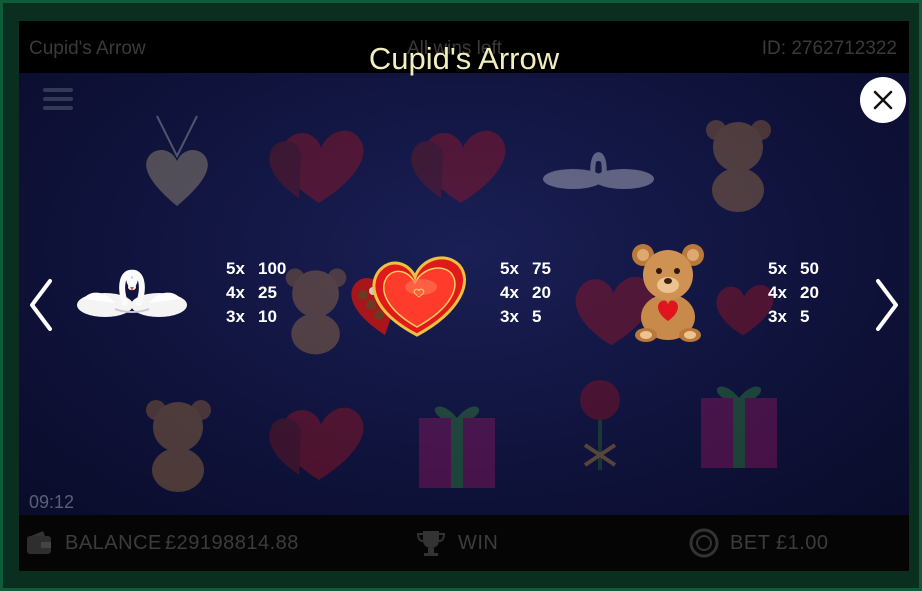 The width and height of the screenshot is (922, 591). Describe the element at coordinates (802, 543) in the screenshot. I see `bet-value: £1.00` at that location.